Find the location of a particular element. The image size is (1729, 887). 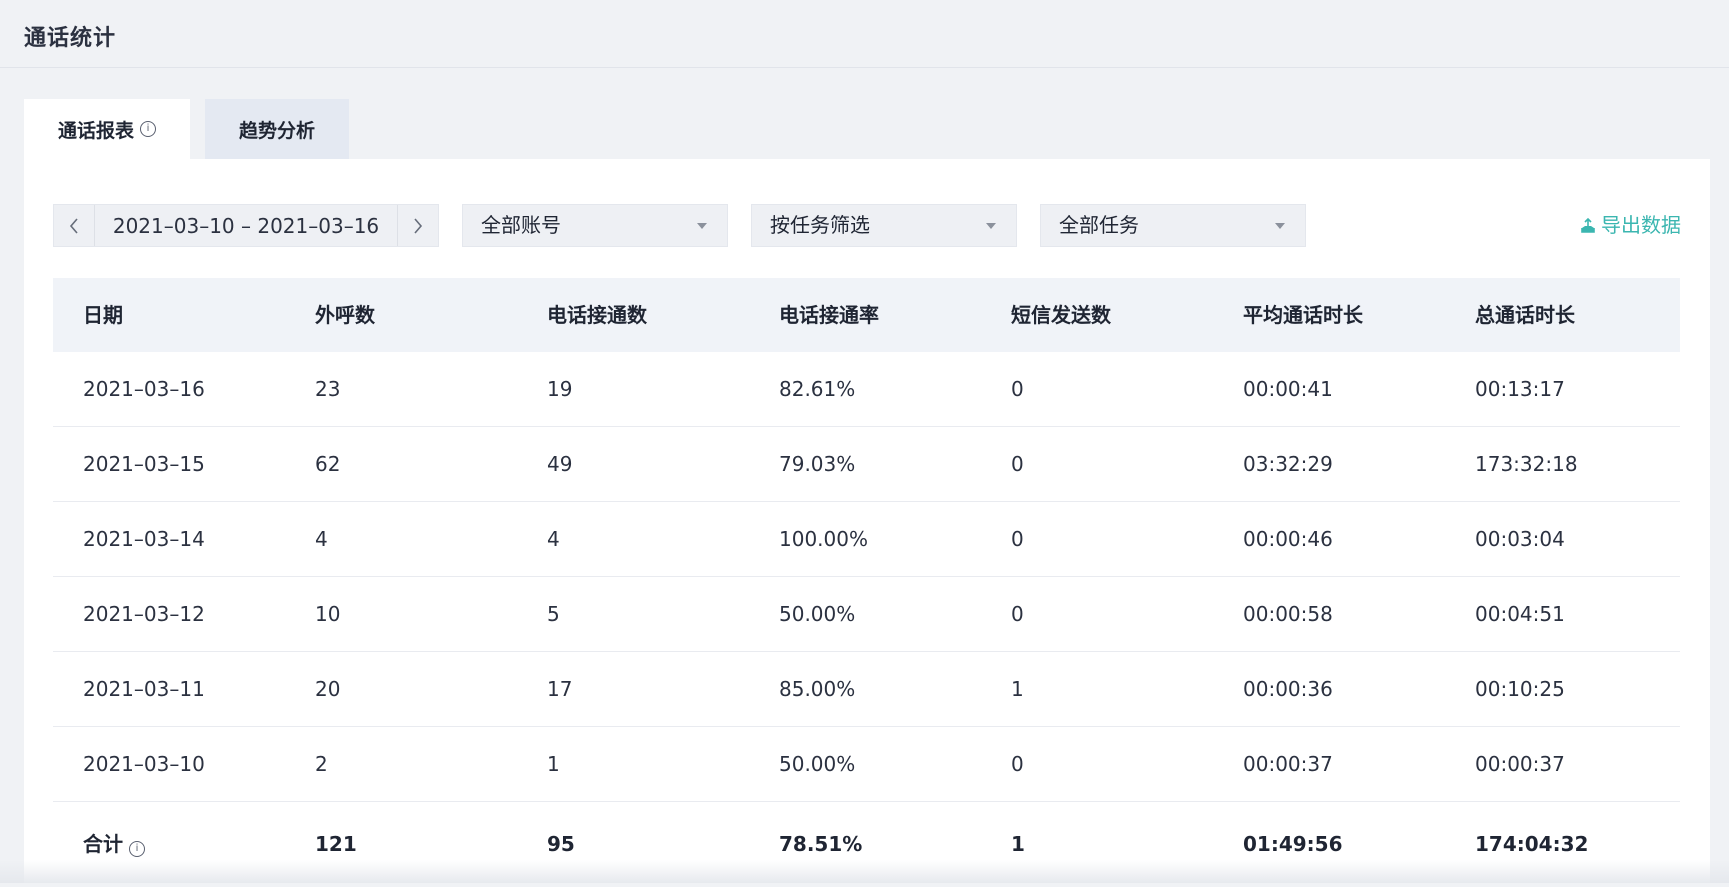

cell-total-avg-duration: 01:49:56 is located at coordinates (1293, 844).